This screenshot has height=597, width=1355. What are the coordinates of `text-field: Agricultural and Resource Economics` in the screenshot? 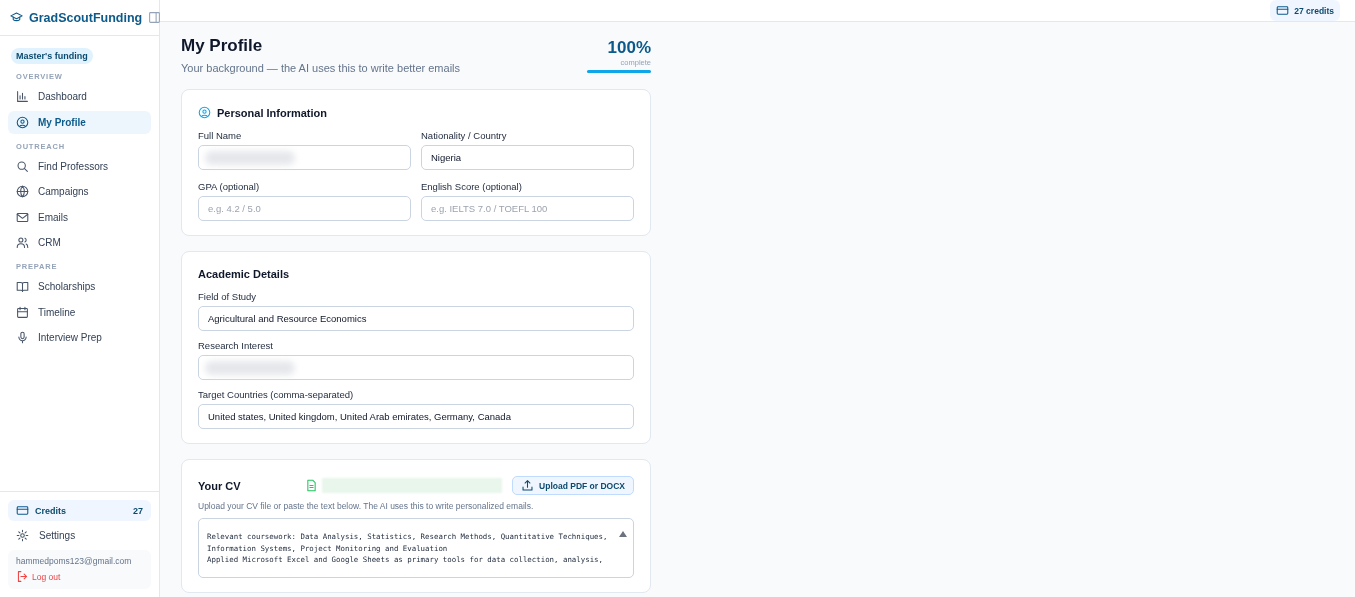 It's located at (416, 318).